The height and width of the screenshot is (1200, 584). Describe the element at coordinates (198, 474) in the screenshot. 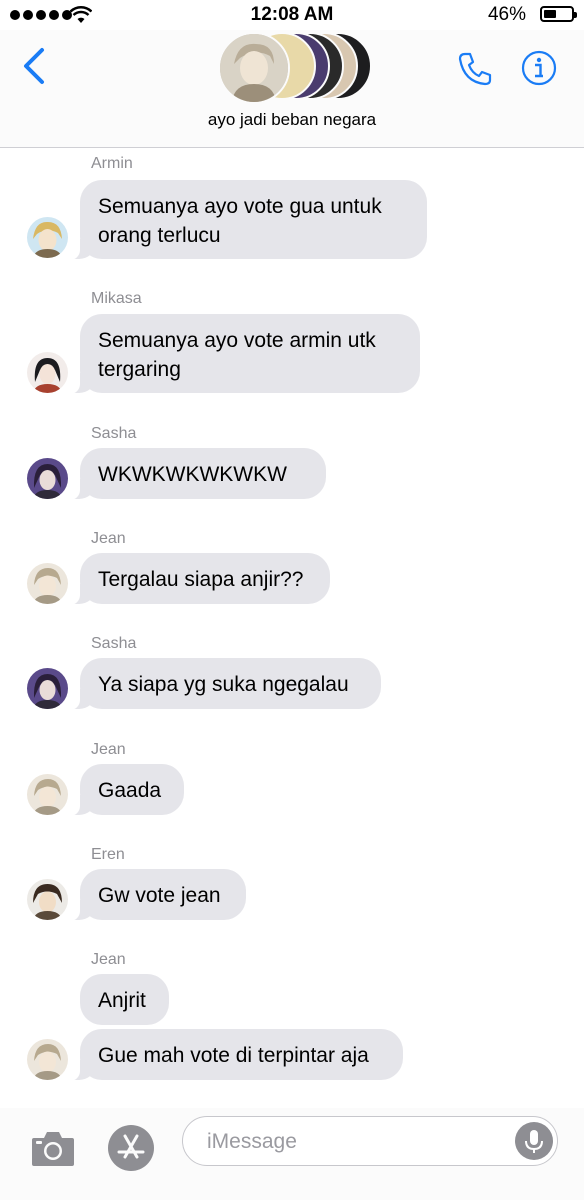

I see `message-bubble: WKWKWKWKWKW` at that location.